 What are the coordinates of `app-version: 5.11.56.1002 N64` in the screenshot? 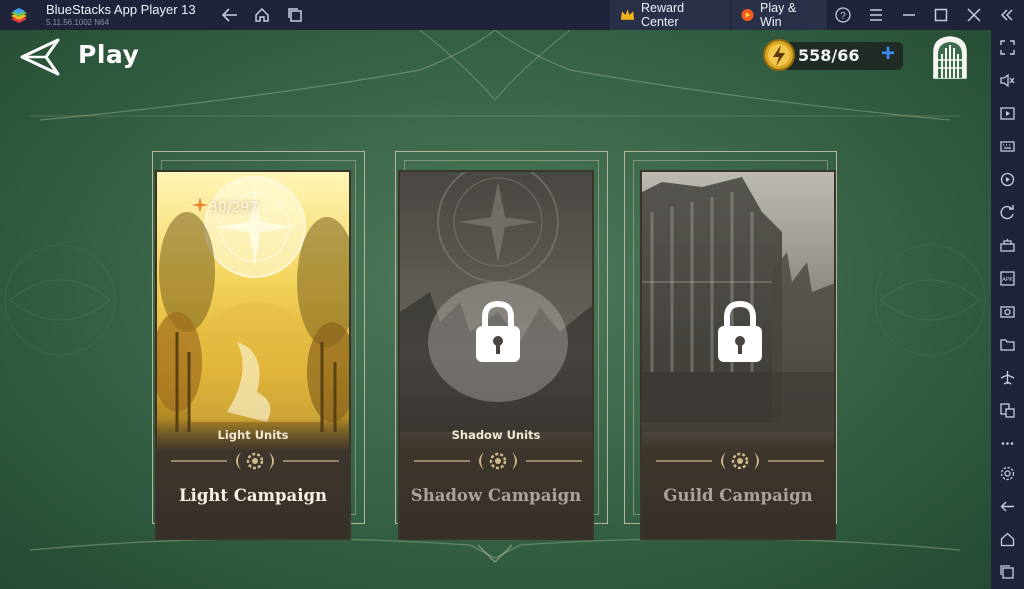 It's located at (78, 22).